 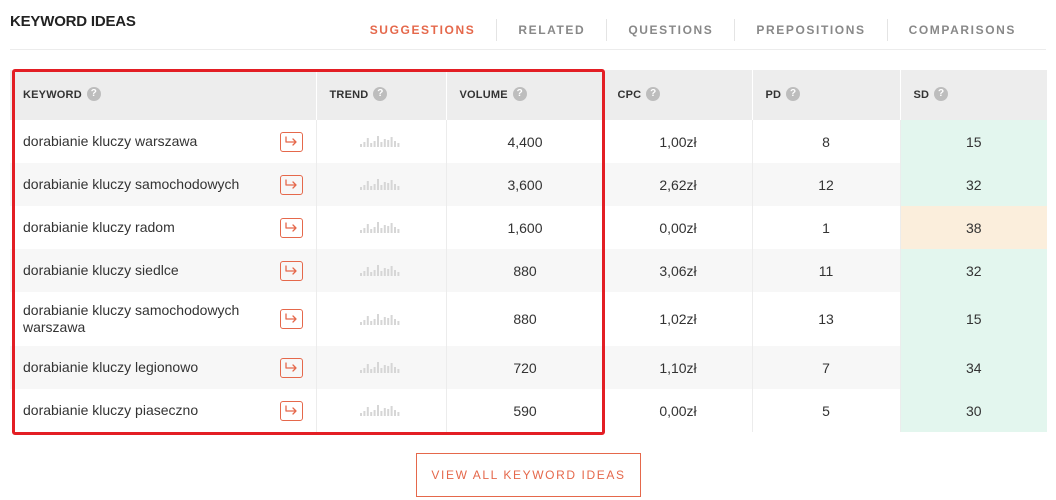 I want to click on keyword-text: dorabianie kluczy radom, so click(x=143, y=227).